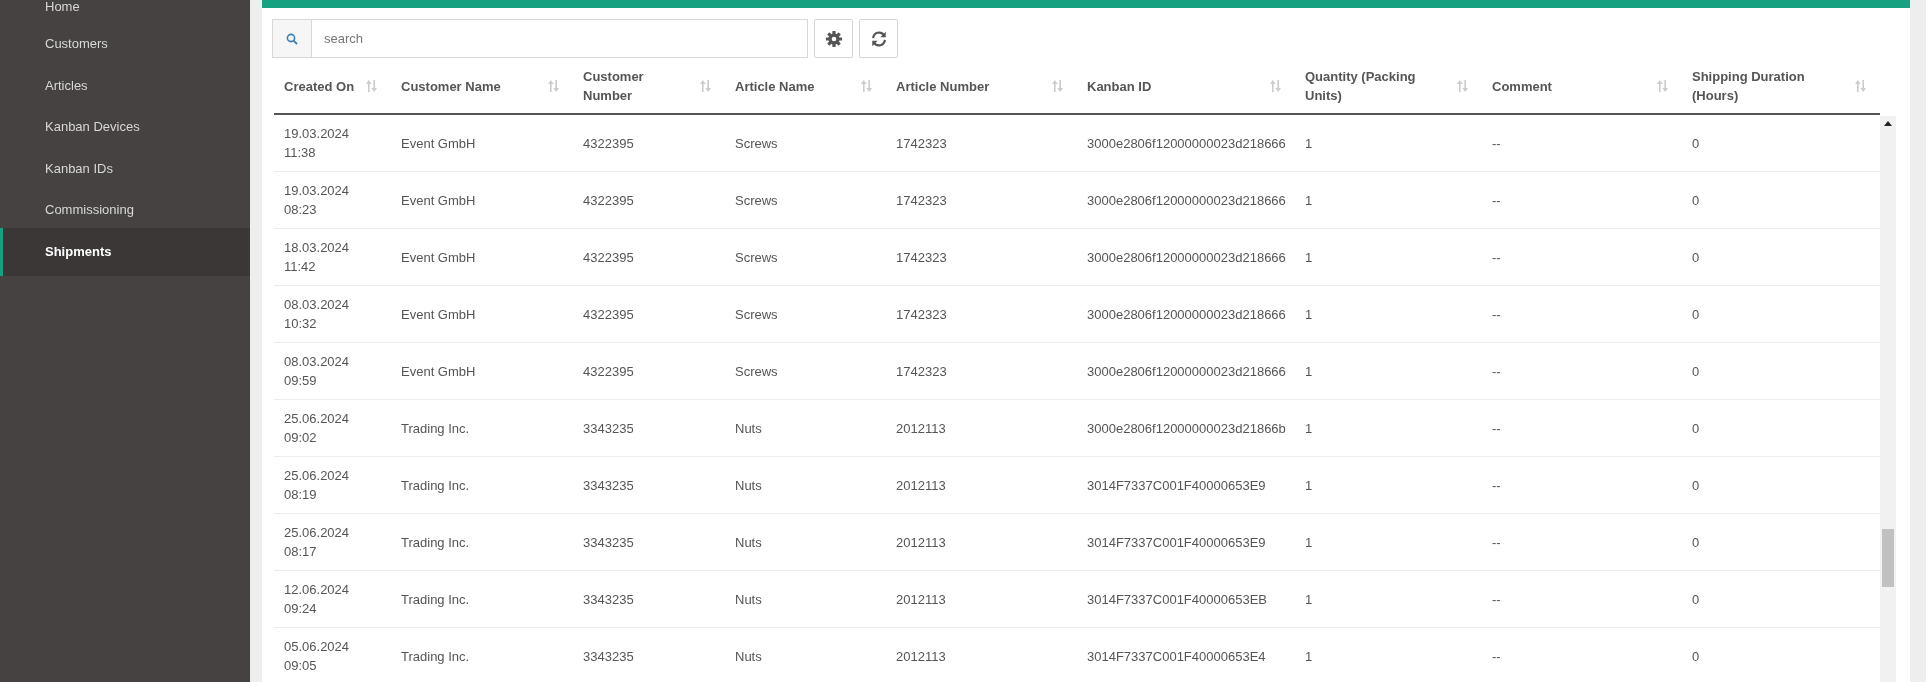 Image resolution: width=1926 pixels, height=682 pixels. I want to click on settings-icon, so click(833, 38).